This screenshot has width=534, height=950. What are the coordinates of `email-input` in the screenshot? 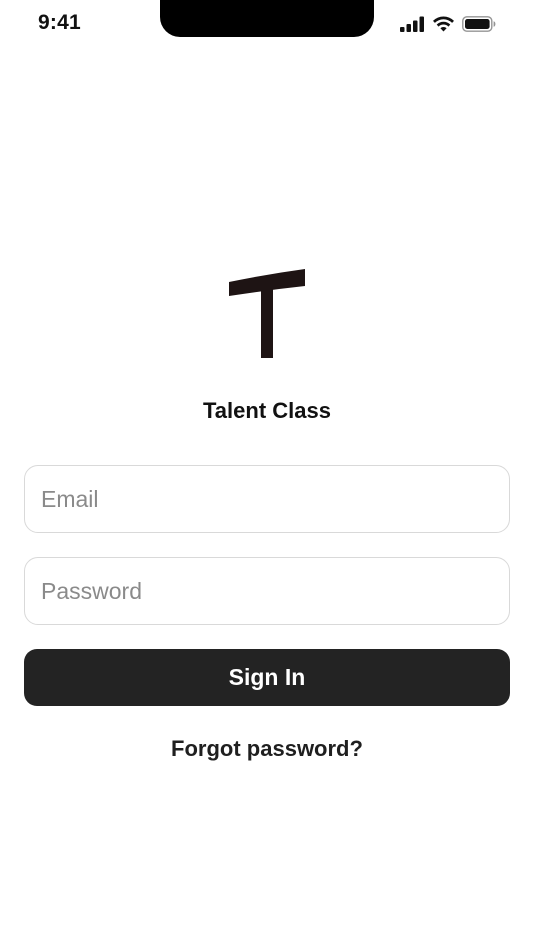 It's located at (267, 499).